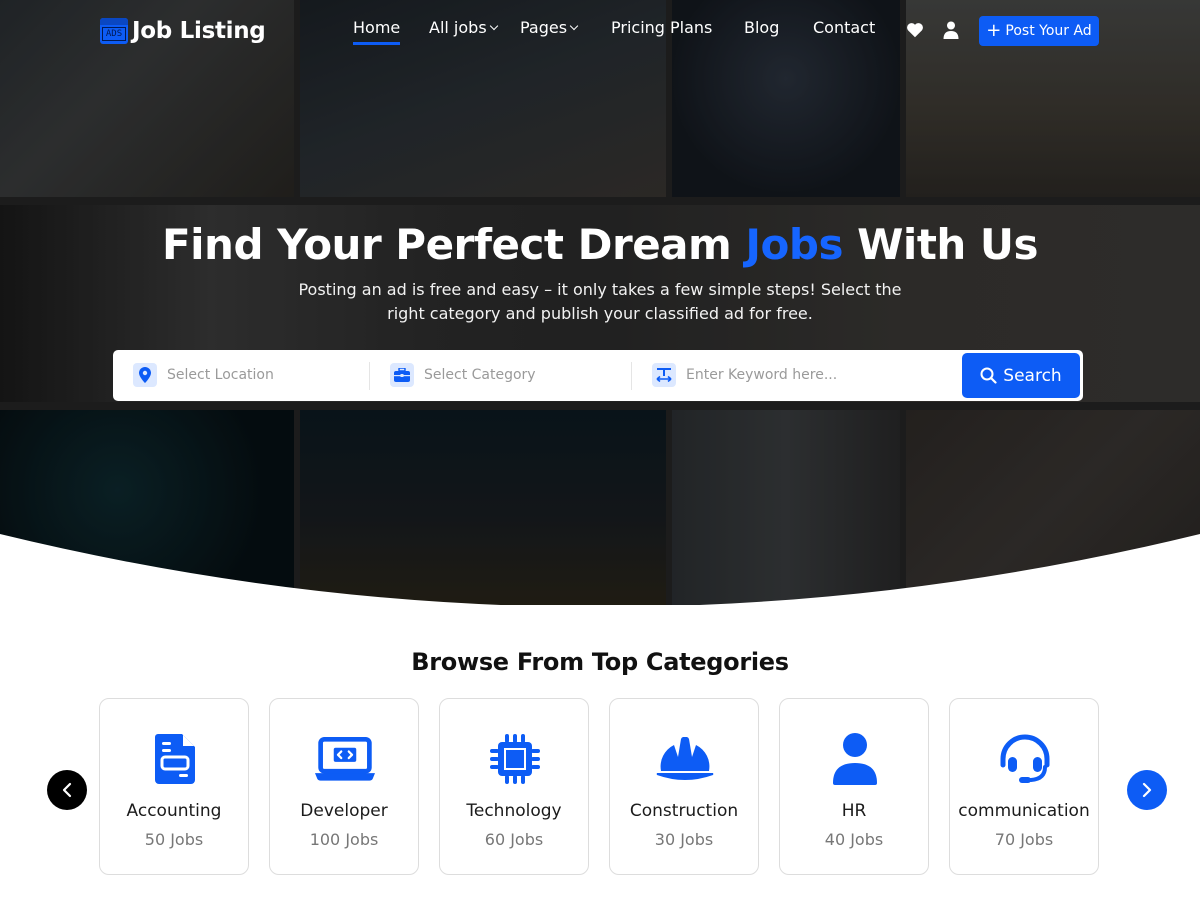 This screenshot has height=900, width=1200. What do you see at coordinates (940, 244) in the screenshot?
I see `headline-part-2: With Us` at bounding box center [940, 244].